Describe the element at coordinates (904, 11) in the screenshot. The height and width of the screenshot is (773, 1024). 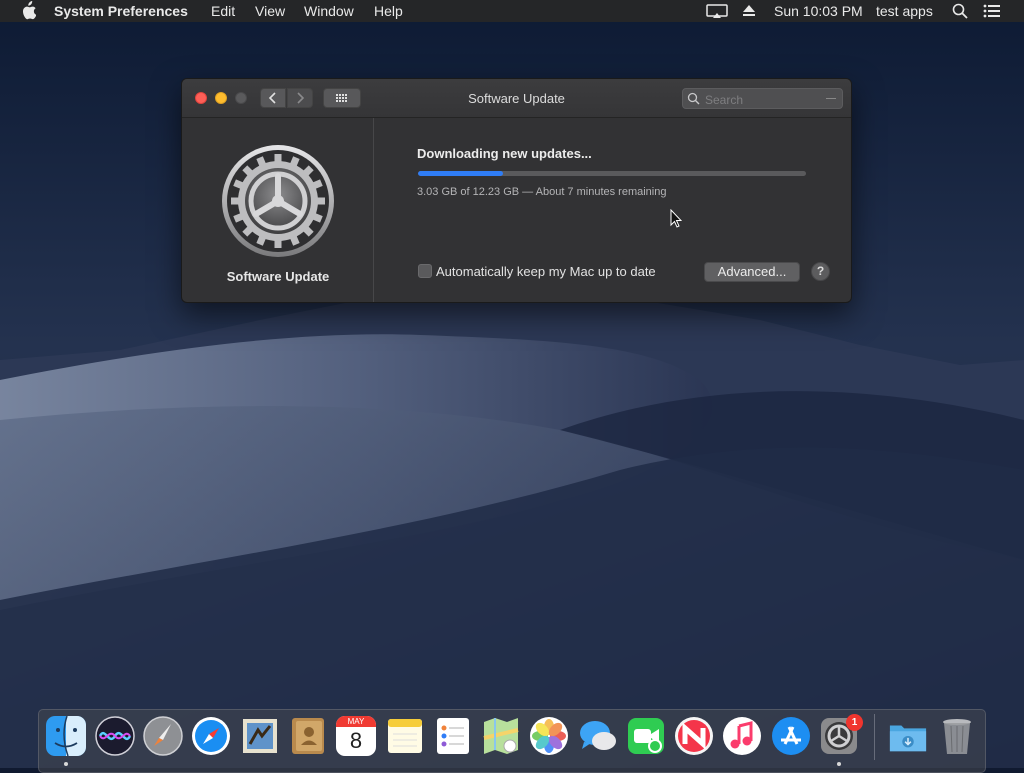
I see `menubar-user: test apps` at that location.